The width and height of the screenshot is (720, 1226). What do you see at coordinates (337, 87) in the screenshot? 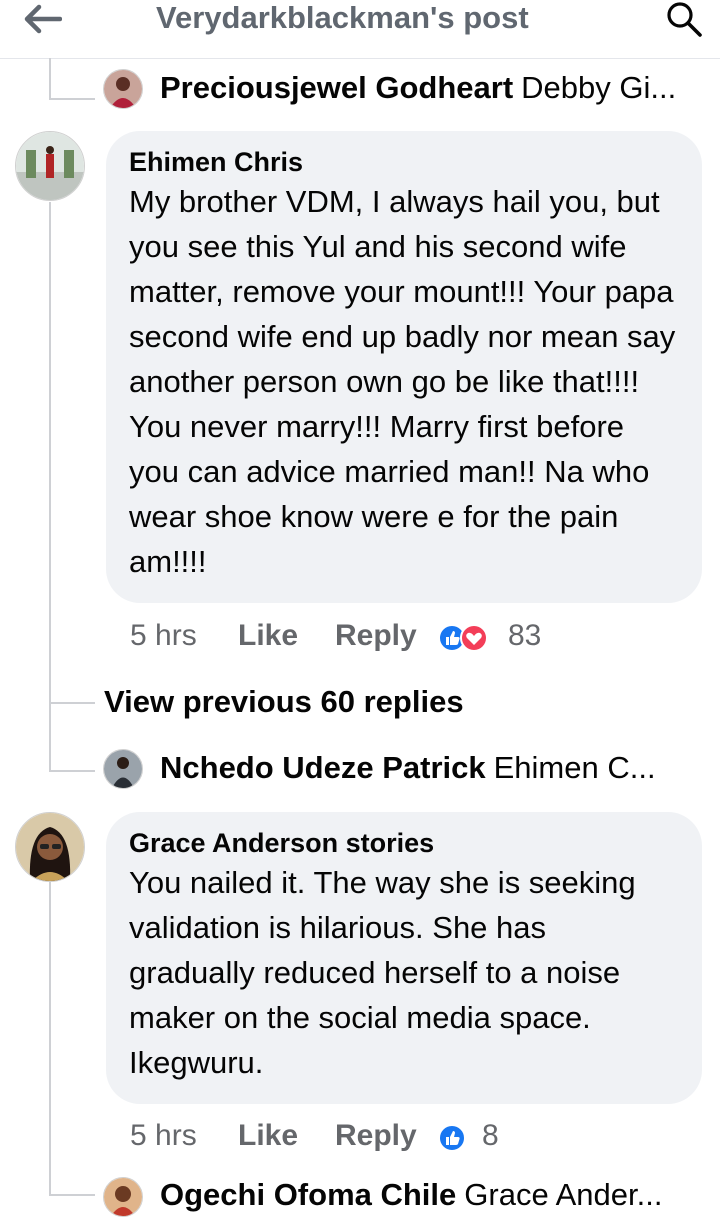
I see `reply-author: Preciousjewel Godheart` at bounding box center [337, 87].